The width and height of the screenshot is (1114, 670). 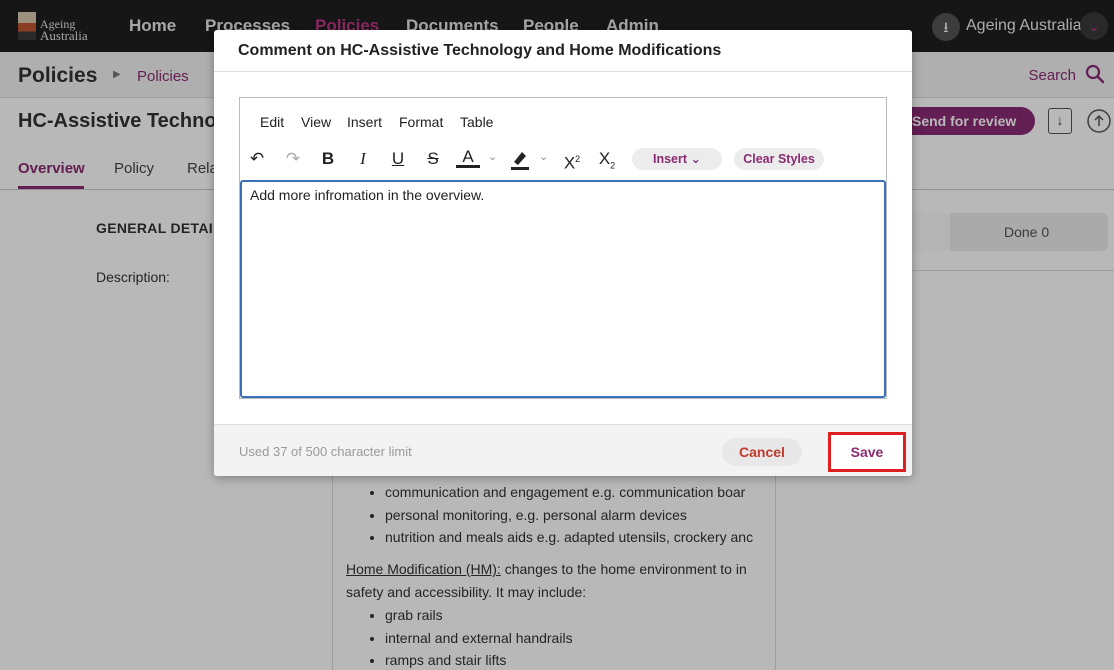 I want to click on undo-icon: ↶, so click(x=257, y=159).